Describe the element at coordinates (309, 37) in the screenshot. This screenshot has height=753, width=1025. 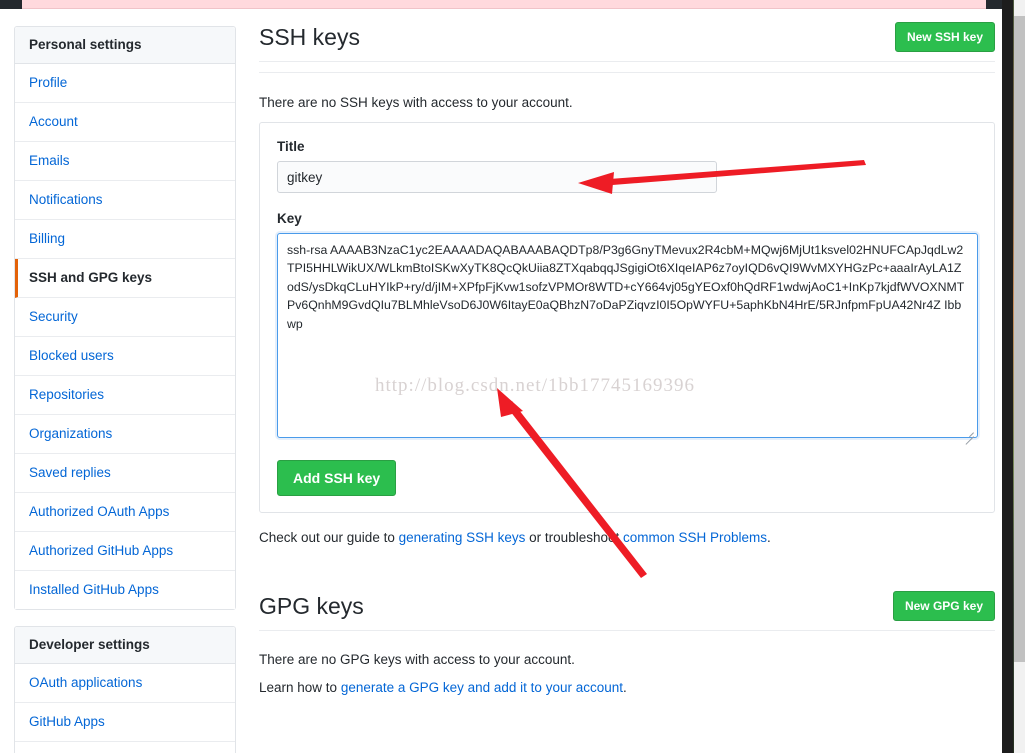
I see `page-title: SSH keys` at that location.